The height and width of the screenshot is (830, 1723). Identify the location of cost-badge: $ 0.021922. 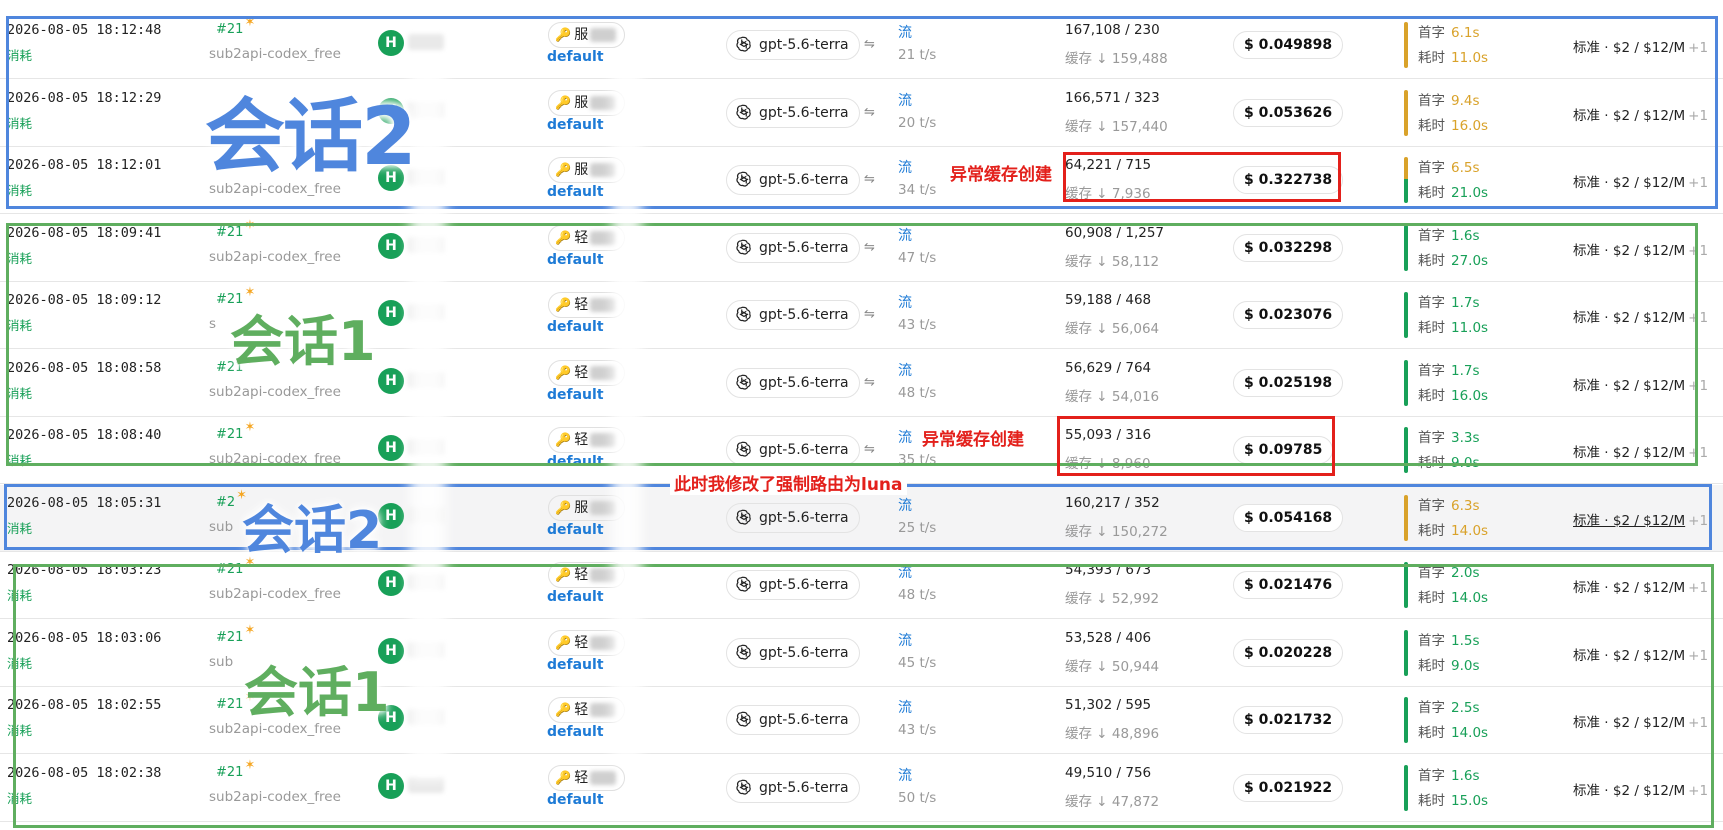
(1288, 787).